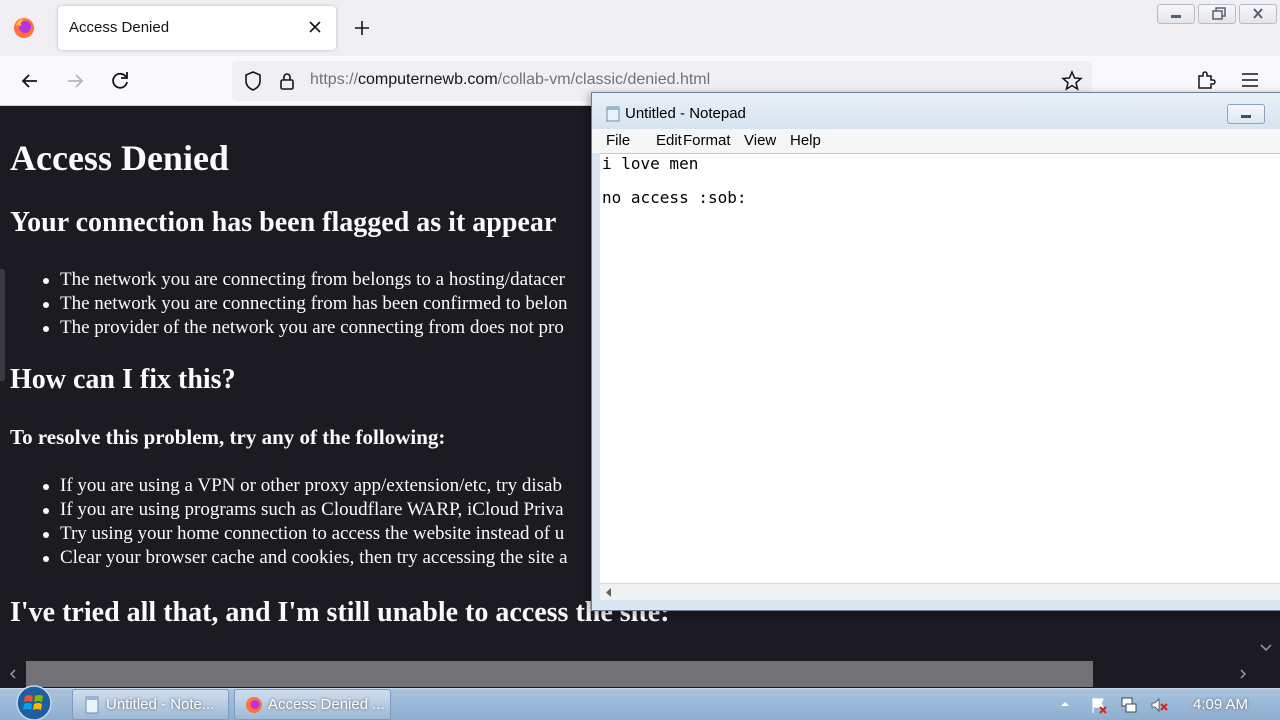  Describe the element at coordinates (30, 81) in the screenshot. I see `back-arrow-icon` at that location.